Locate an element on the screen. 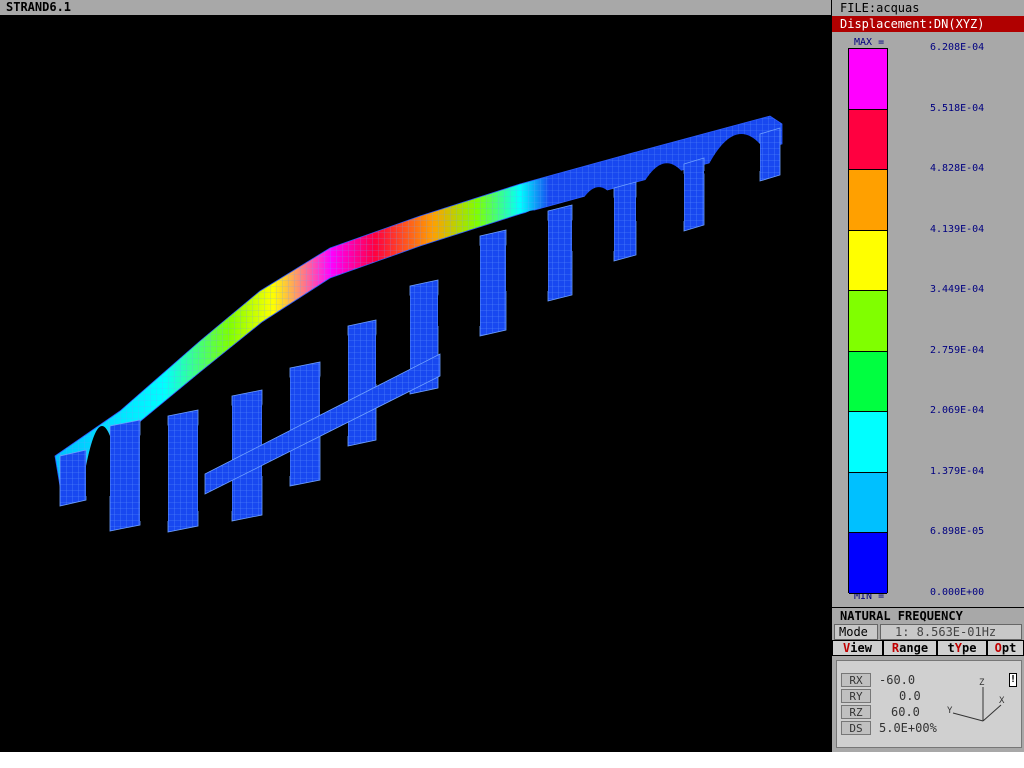 Image resolution: width=1024 pixels, height=768 pixels. ry-label: RY is located at coordinates (856, 696).